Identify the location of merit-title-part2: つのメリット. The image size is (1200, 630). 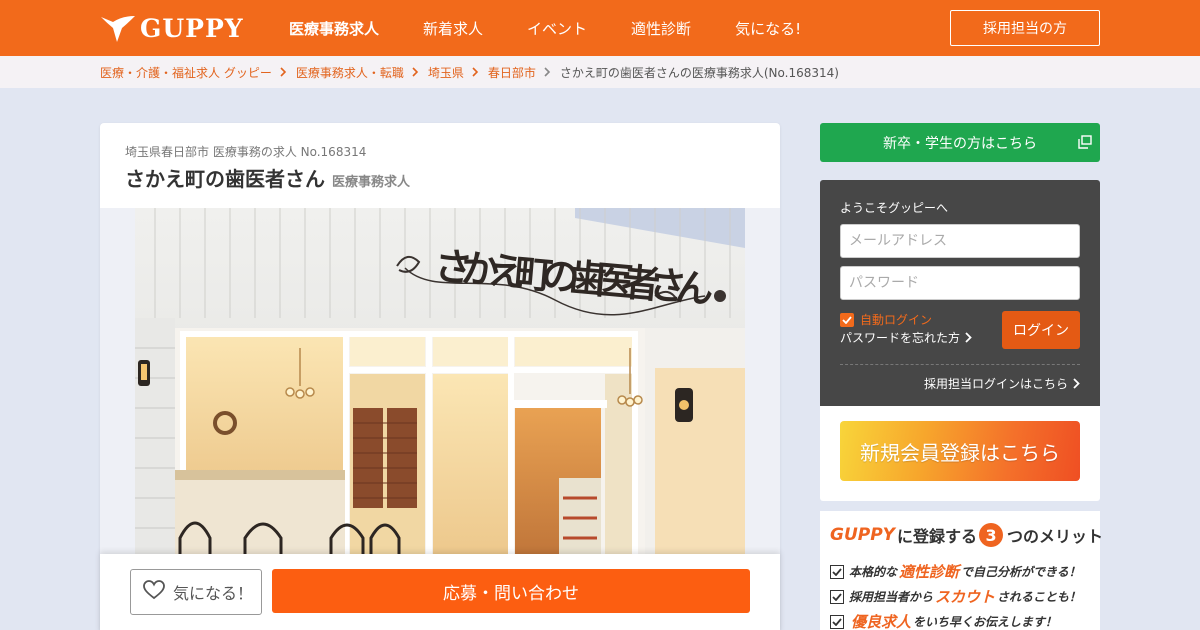
(1055, 536).